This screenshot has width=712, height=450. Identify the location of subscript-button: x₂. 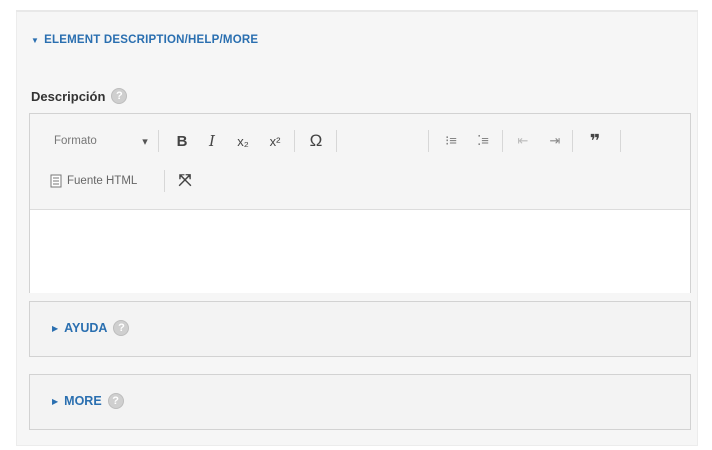
(243, 141).